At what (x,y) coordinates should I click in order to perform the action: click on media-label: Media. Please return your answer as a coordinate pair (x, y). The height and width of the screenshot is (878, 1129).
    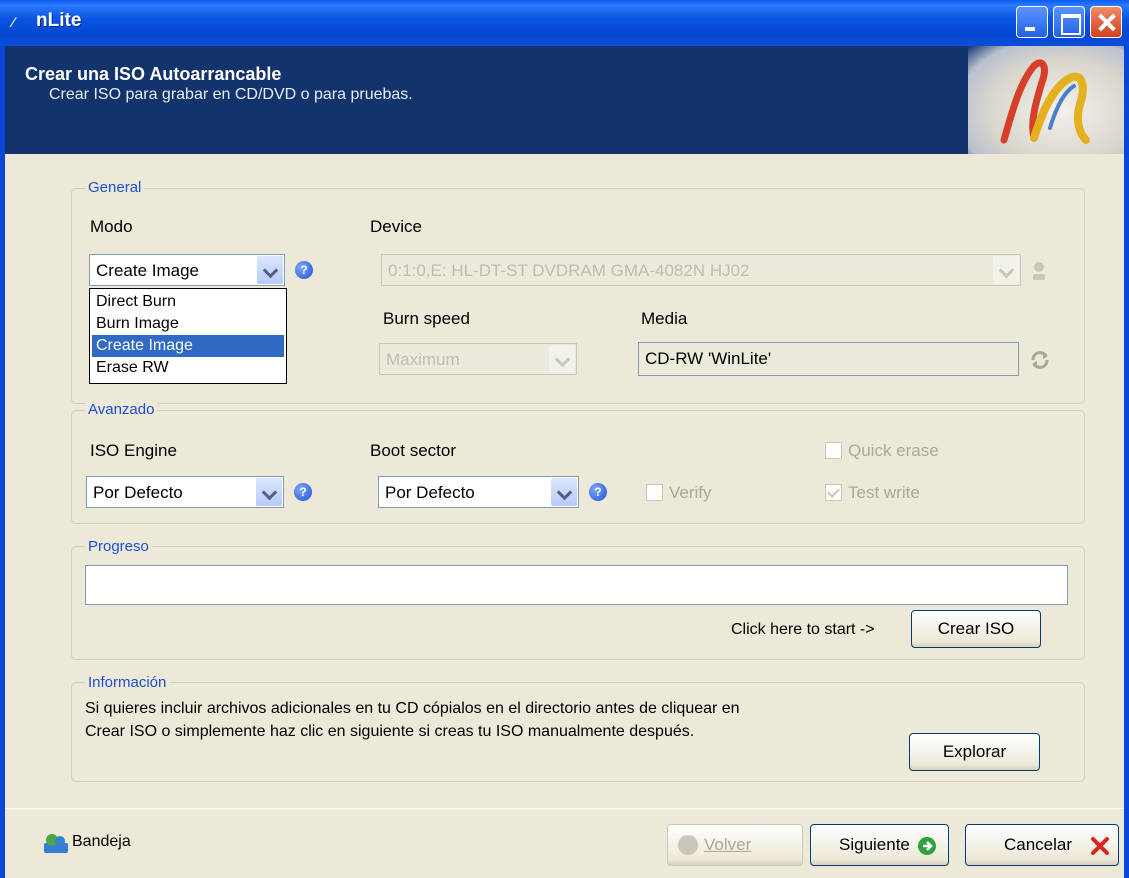
    Looking at the image, I should click on (664, 318).